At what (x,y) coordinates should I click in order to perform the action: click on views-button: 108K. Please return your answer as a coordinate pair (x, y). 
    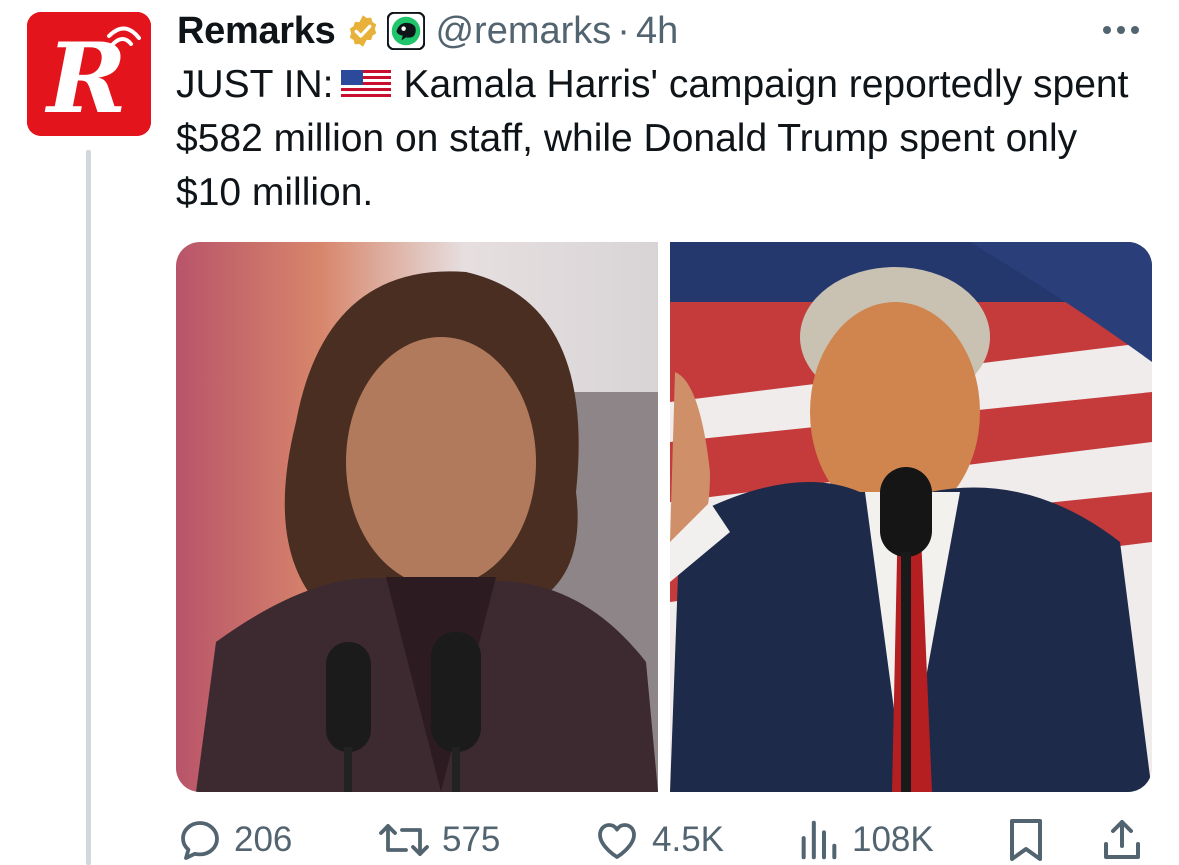
    Looking at the image, I should click on (865, 838).